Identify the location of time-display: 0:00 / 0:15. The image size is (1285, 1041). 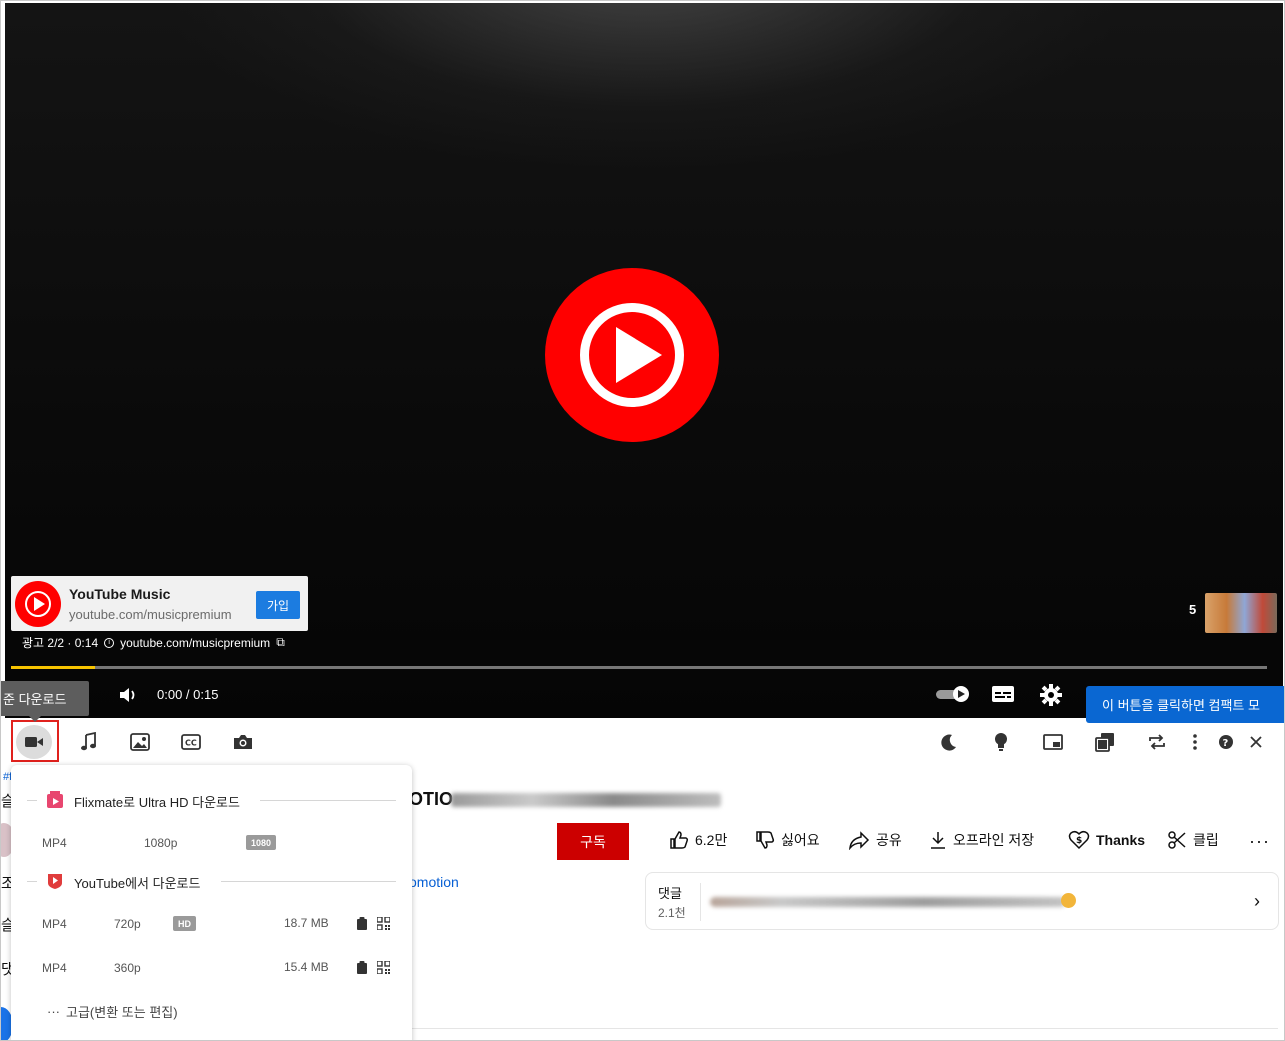
(188, 694).